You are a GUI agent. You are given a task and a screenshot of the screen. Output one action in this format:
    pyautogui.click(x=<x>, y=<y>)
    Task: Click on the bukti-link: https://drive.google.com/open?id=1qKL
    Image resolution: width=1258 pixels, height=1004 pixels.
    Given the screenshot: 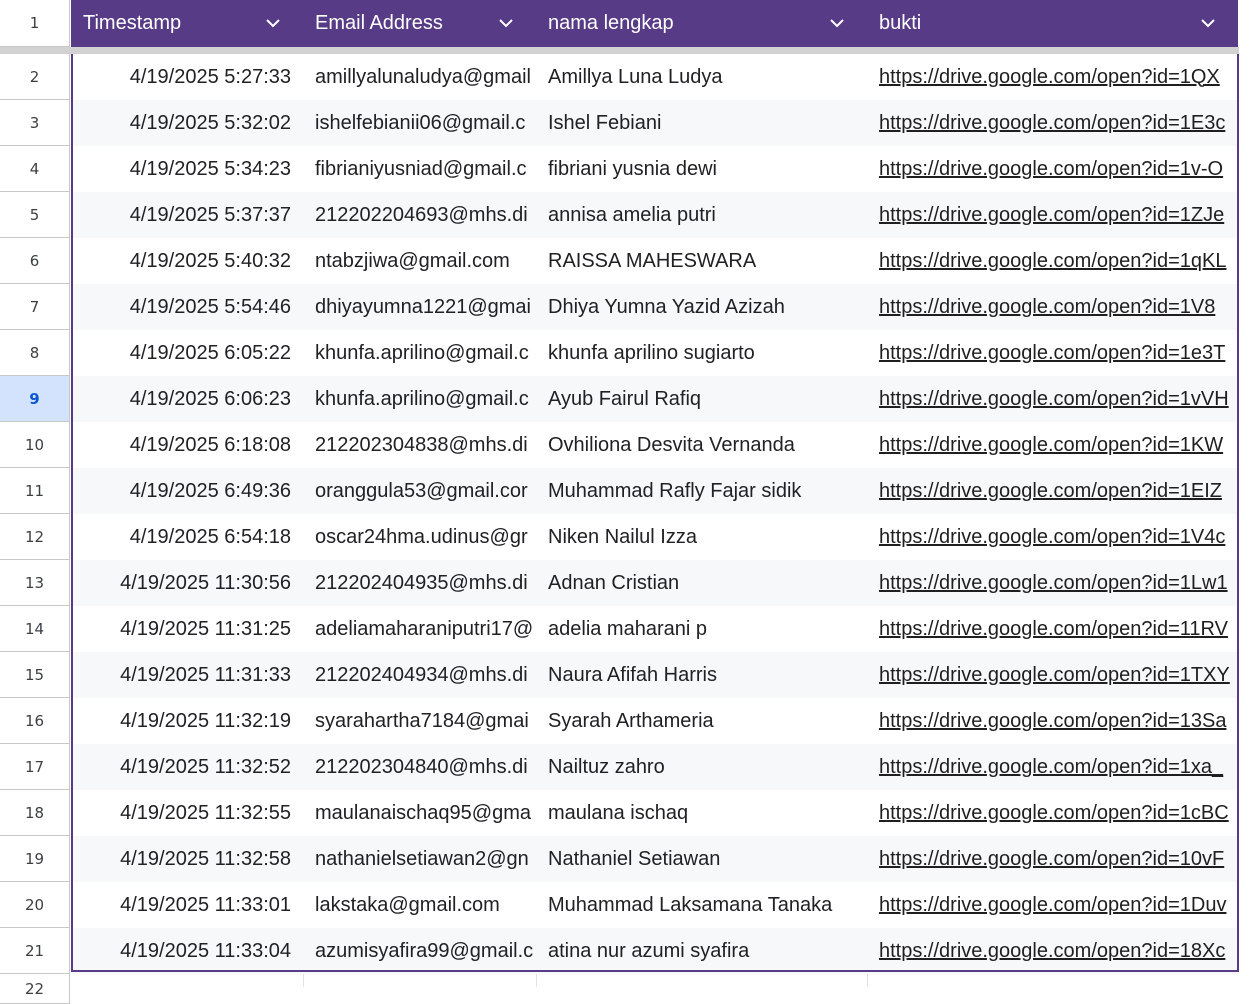 What is the action you would take?
    pyautogui.click(x=1052, y=261)
    